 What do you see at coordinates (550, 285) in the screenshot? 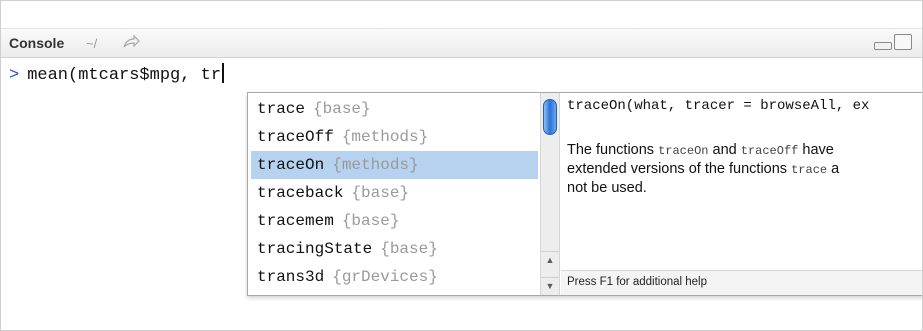
I see `down-arrow-icon: ▼` at bounding box center [550, 285].